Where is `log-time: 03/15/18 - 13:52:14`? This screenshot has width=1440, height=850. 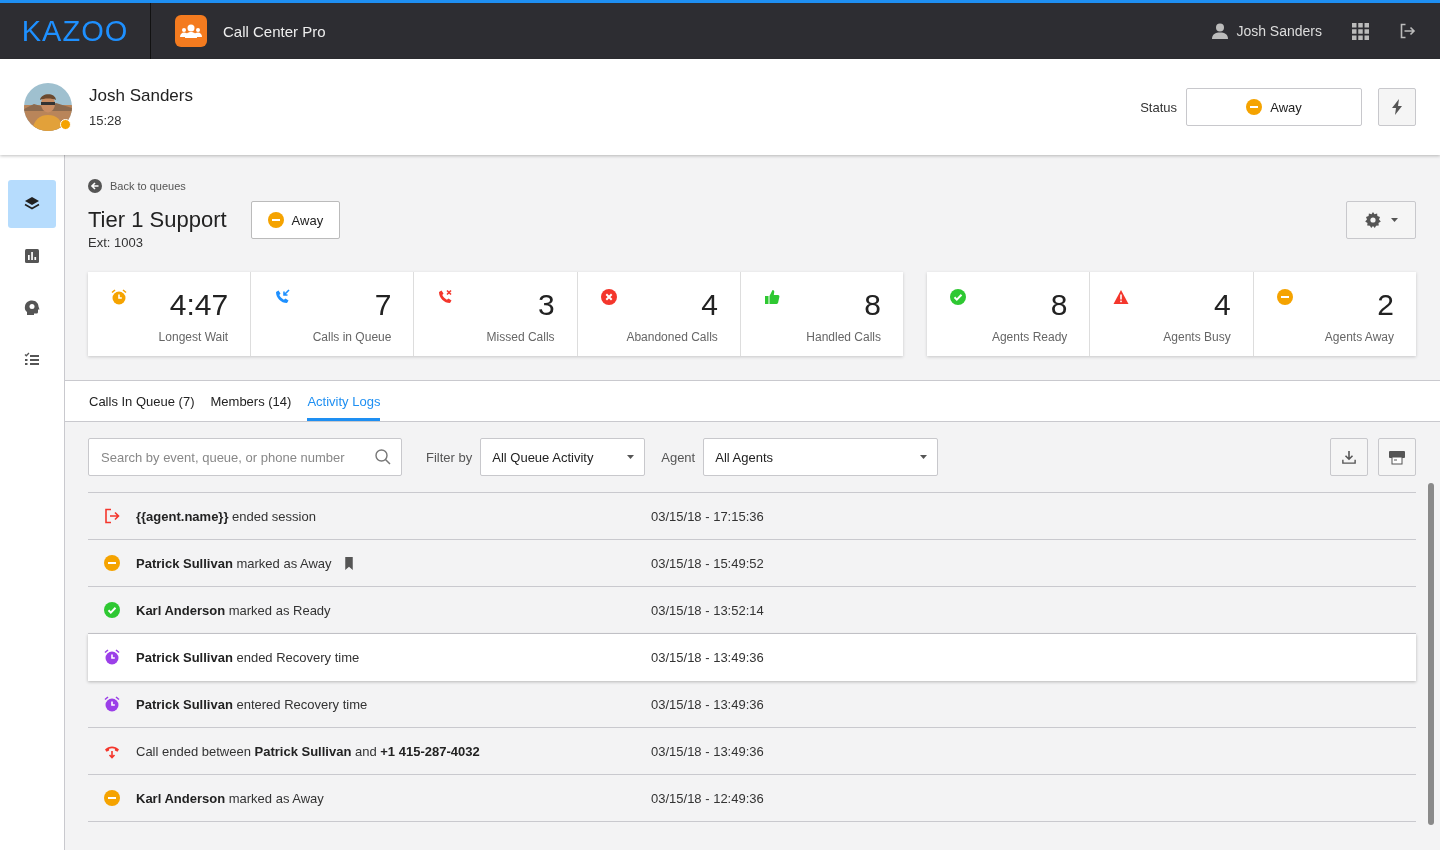
log-time: 03/15/18 - 13:52:14 is located at coordinates (707, 610).